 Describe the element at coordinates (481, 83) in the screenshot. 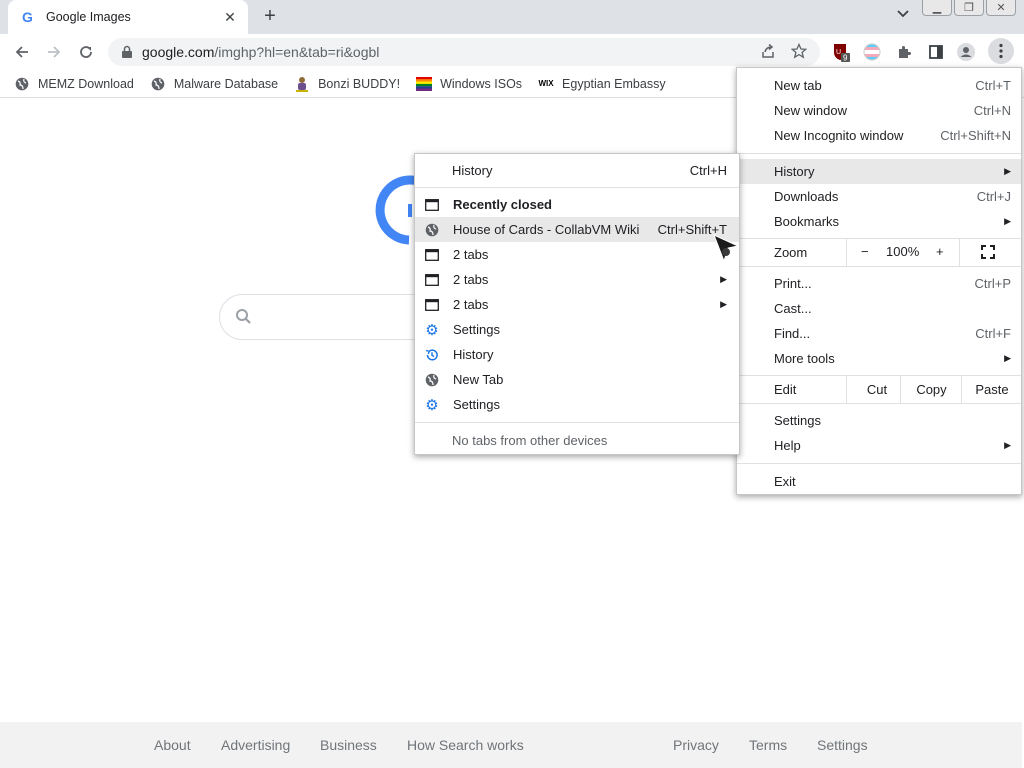

I see `bookmark-label: Windows ISOs` at that location.